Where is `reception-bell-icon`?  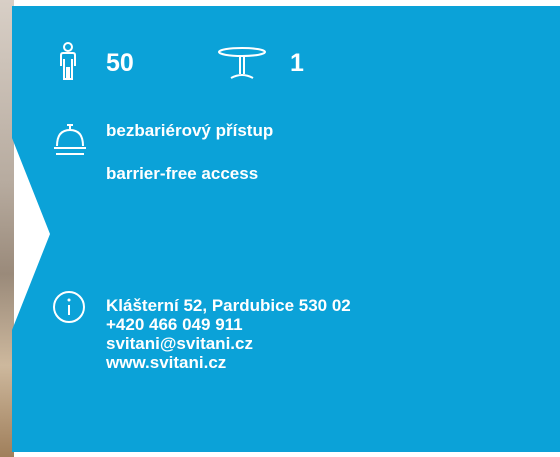
reception-bell-icon is located at coordinates (70, 140).